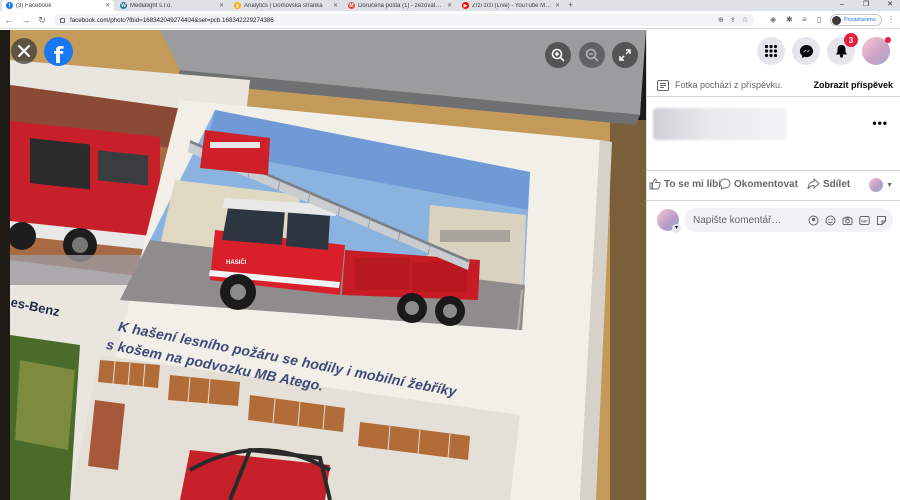  I want to click on grid-menu-icon, so click(771, 51).